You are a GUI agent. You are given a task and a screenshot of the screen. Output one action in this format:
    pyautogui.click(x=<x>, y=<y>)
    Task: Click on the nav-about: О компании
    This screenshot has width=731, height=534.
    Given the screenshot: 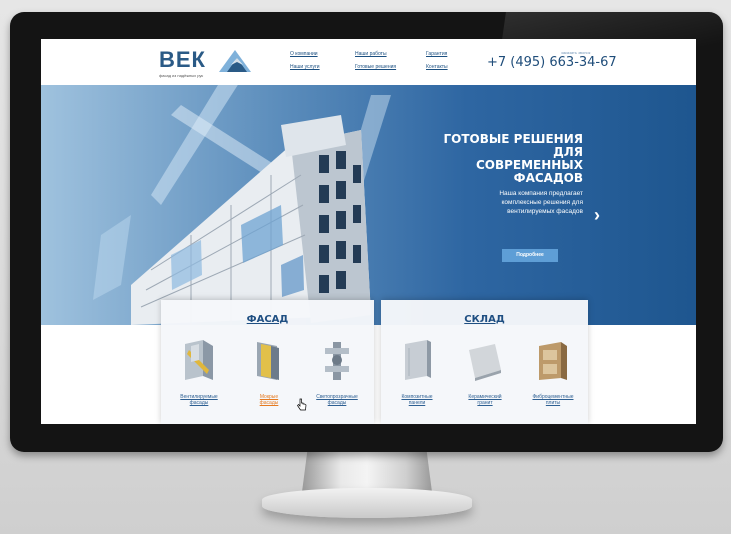 What is the action you would take?
    pyautogui.click(x=304, y=54)
    